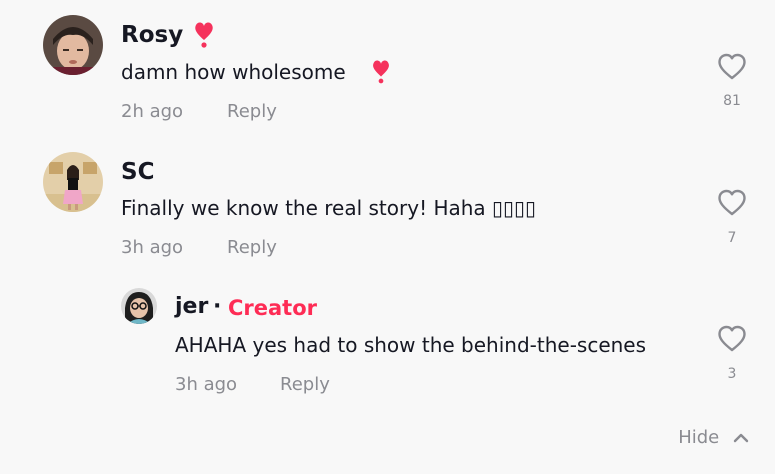 The height and width of the screenshot is (474, 775). I want to click on reply-button: Reply, so click(305, 385).